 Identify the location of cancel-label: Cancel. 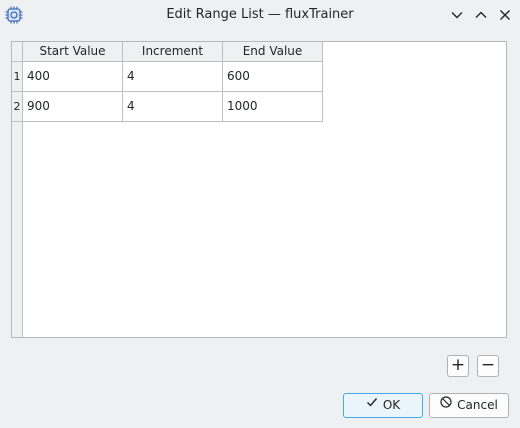
(477, 405).